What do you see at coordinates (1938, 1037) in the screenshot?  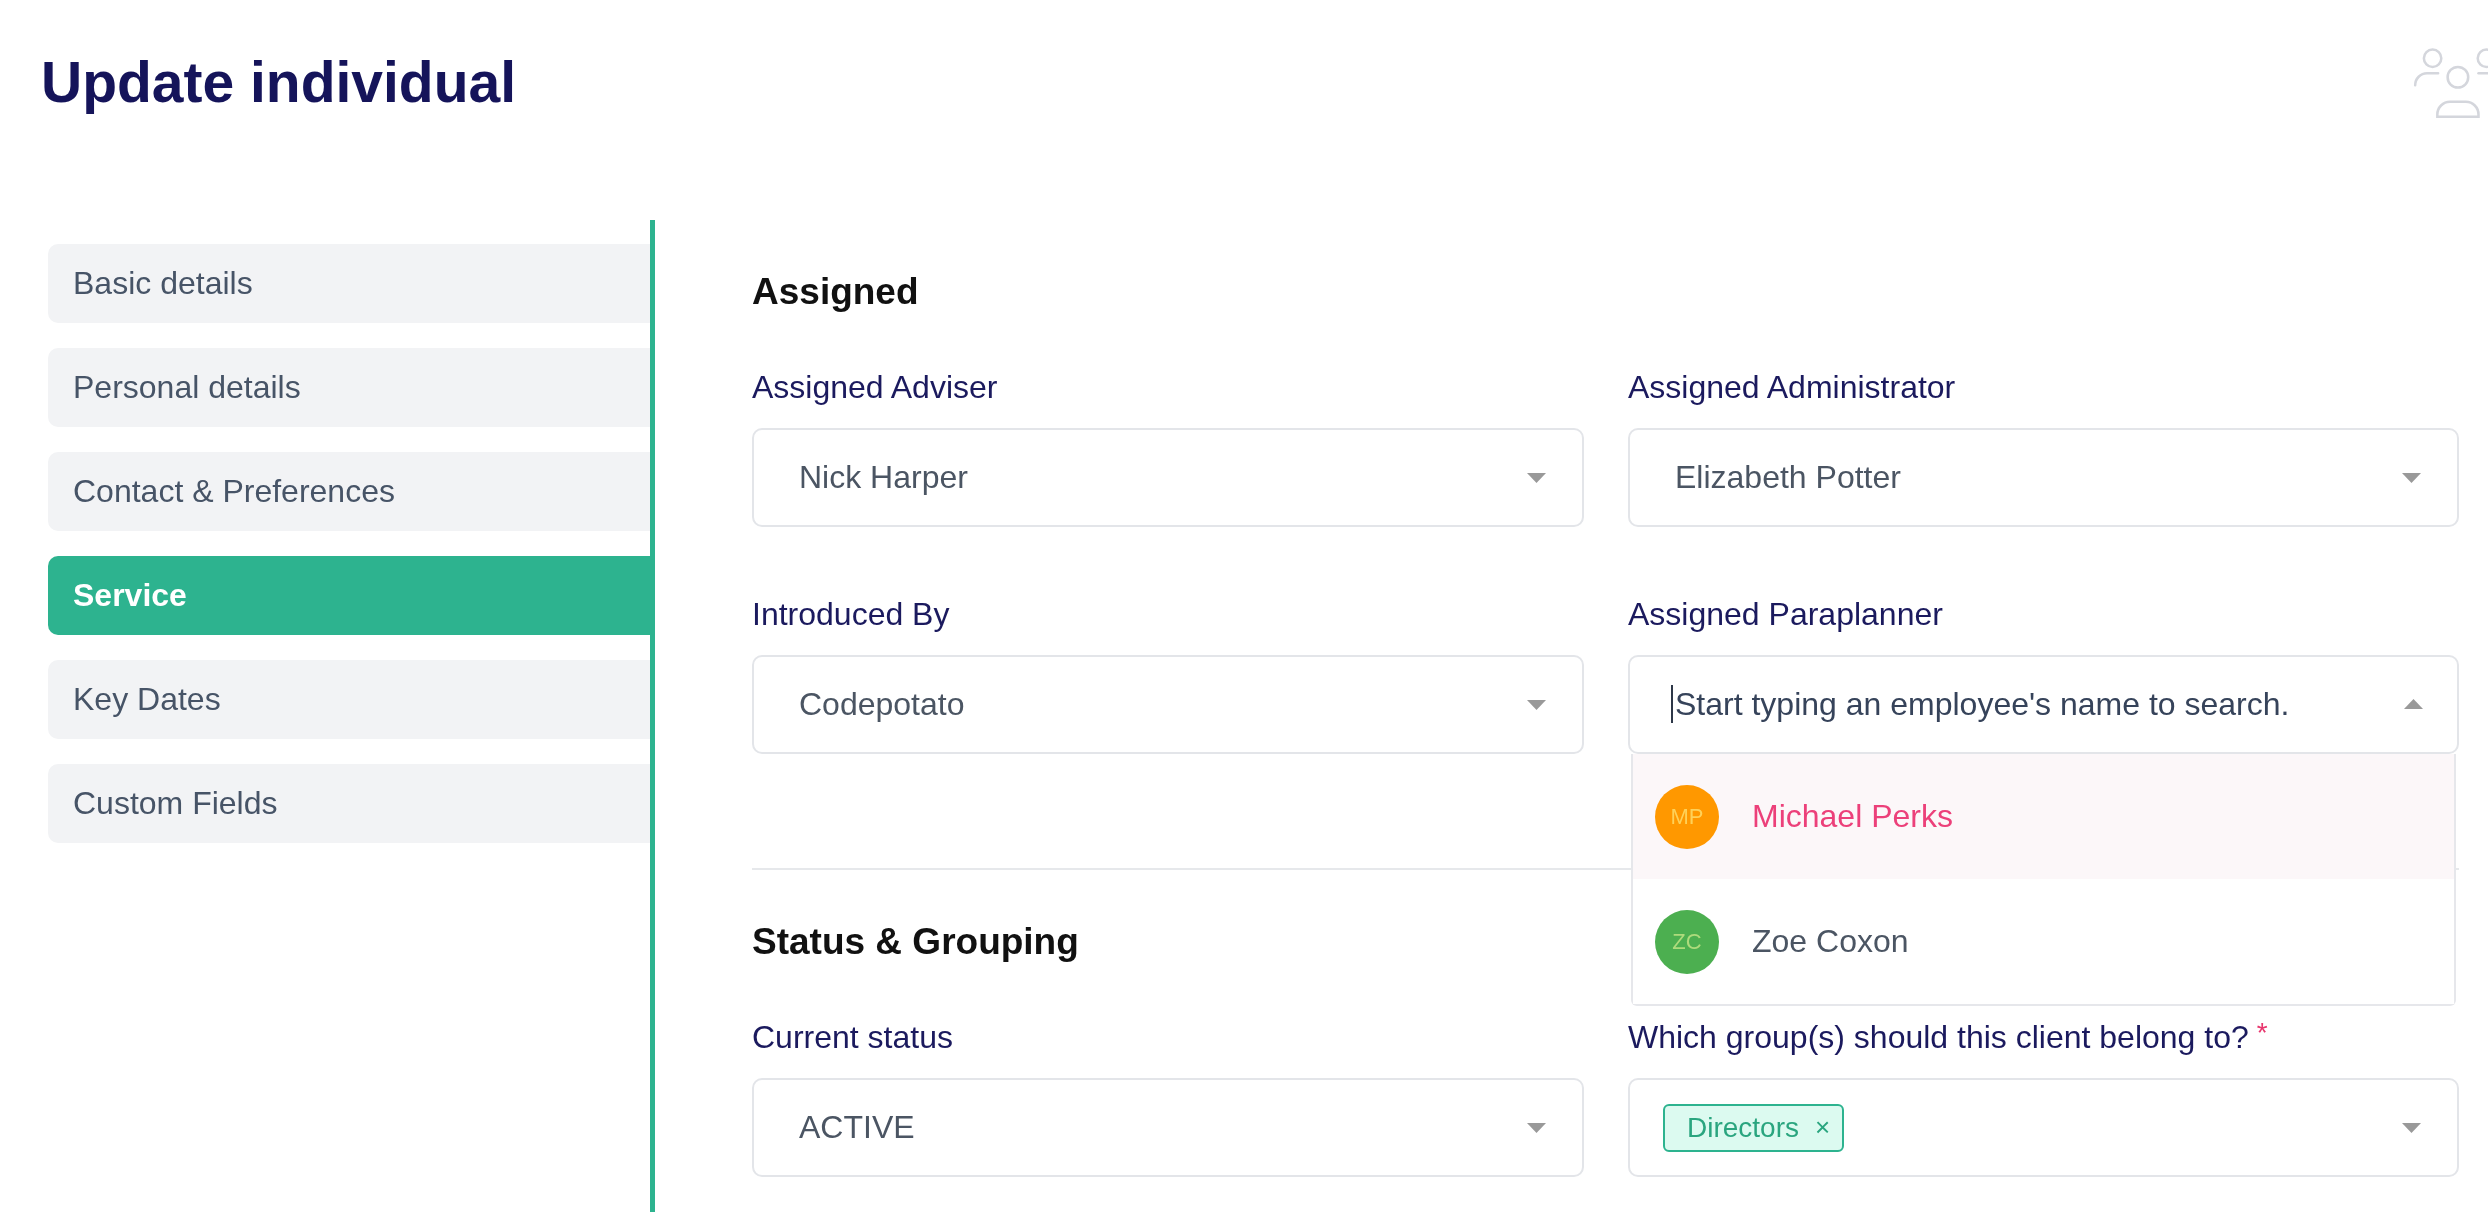 I see `field-label: Which group(s) should this client belong to?` at bounding box center [1938, 1037].